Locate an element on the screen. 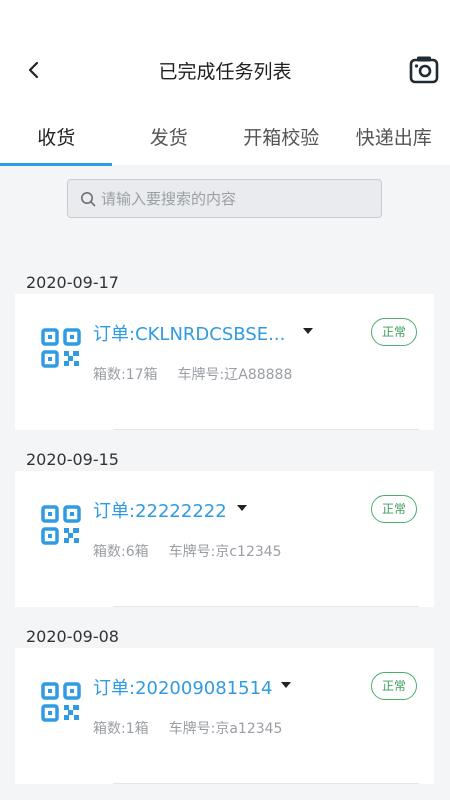 The width and height of the screenshot is (450, 800). plate-number: 车牌号:辽A88888 is located at coordinates (235, 375).